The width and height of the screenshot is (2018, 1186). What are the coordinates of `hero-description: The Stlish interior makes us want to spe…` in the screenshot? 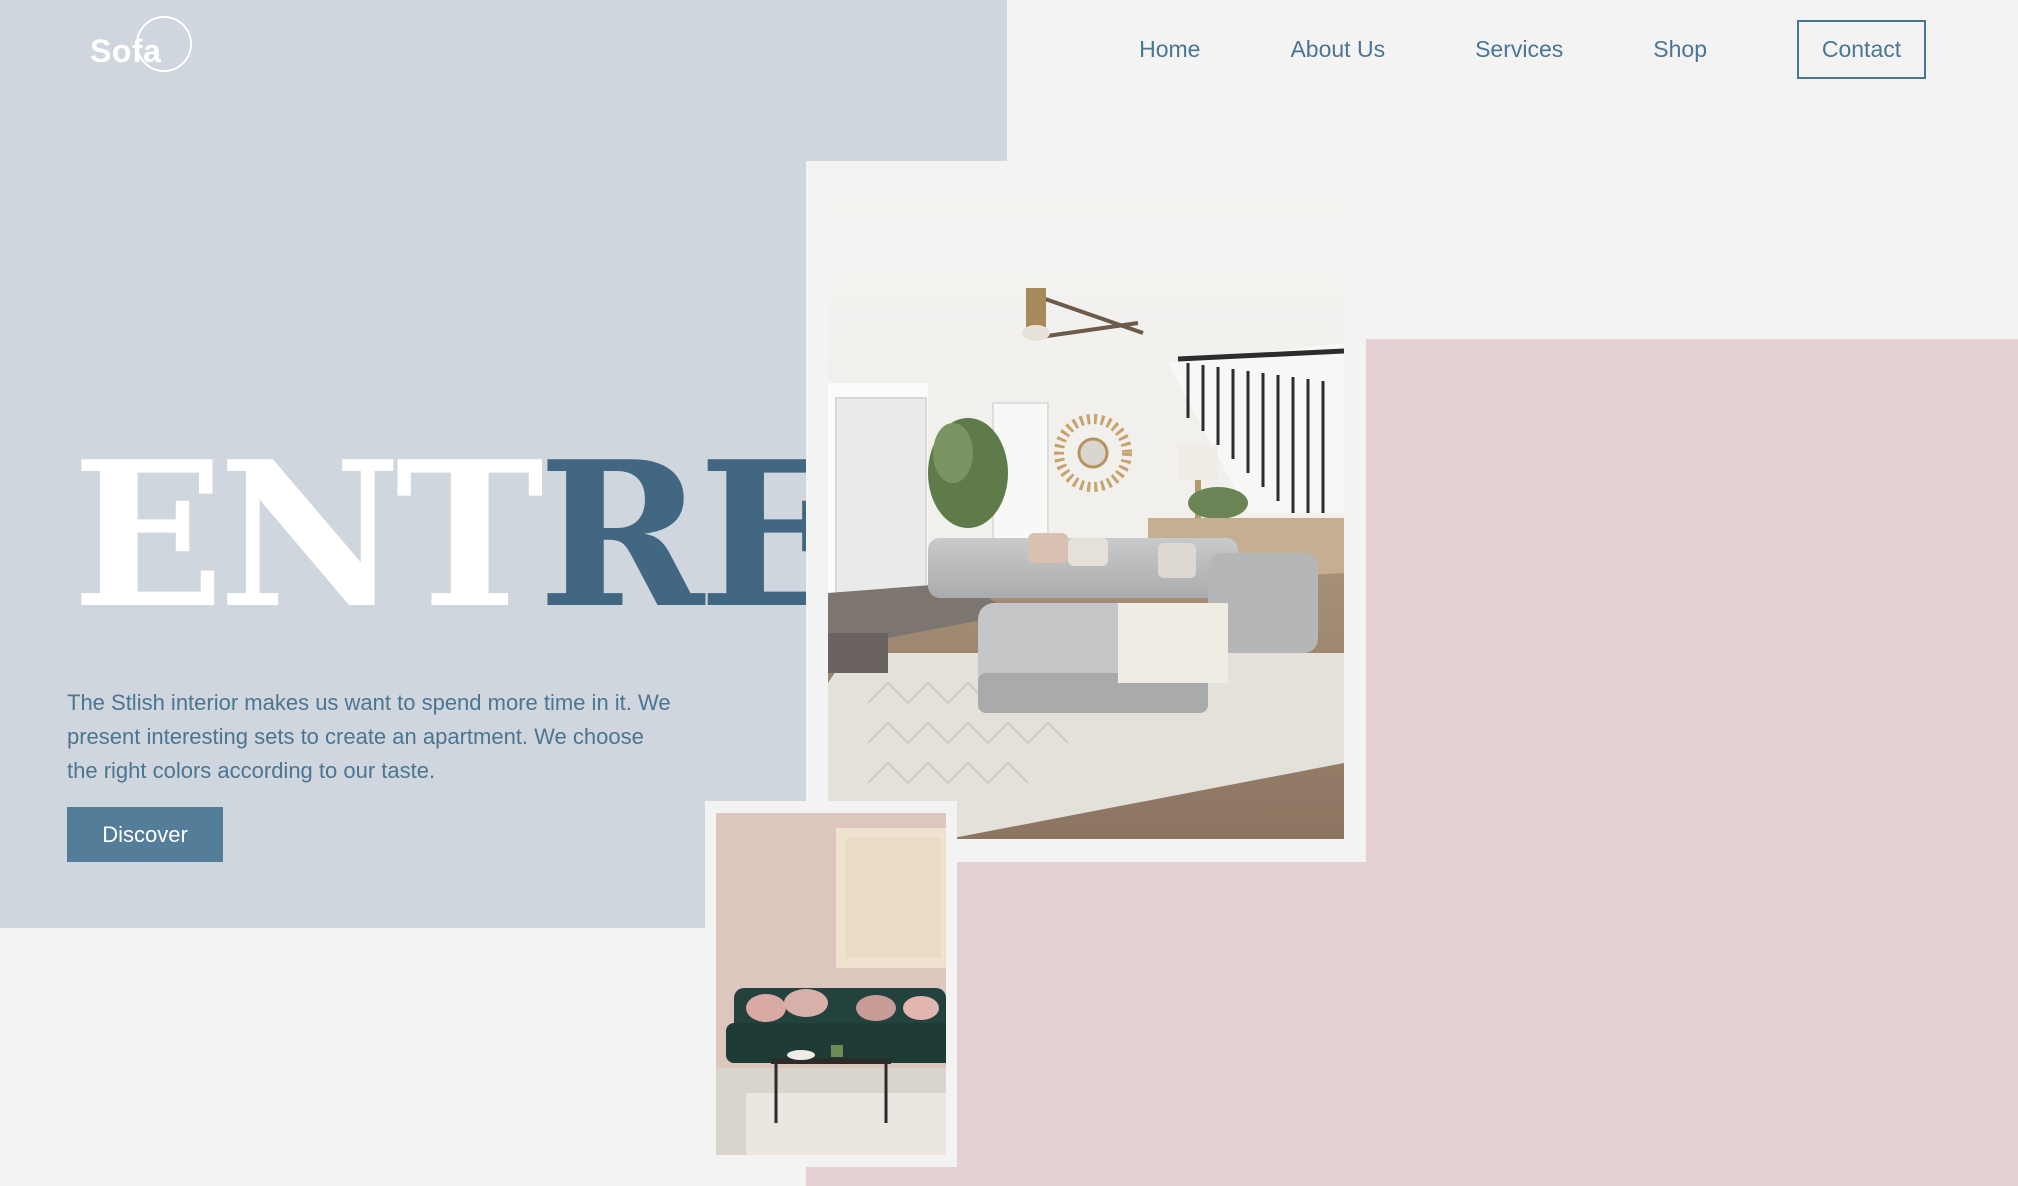 It's located at (369, 736).